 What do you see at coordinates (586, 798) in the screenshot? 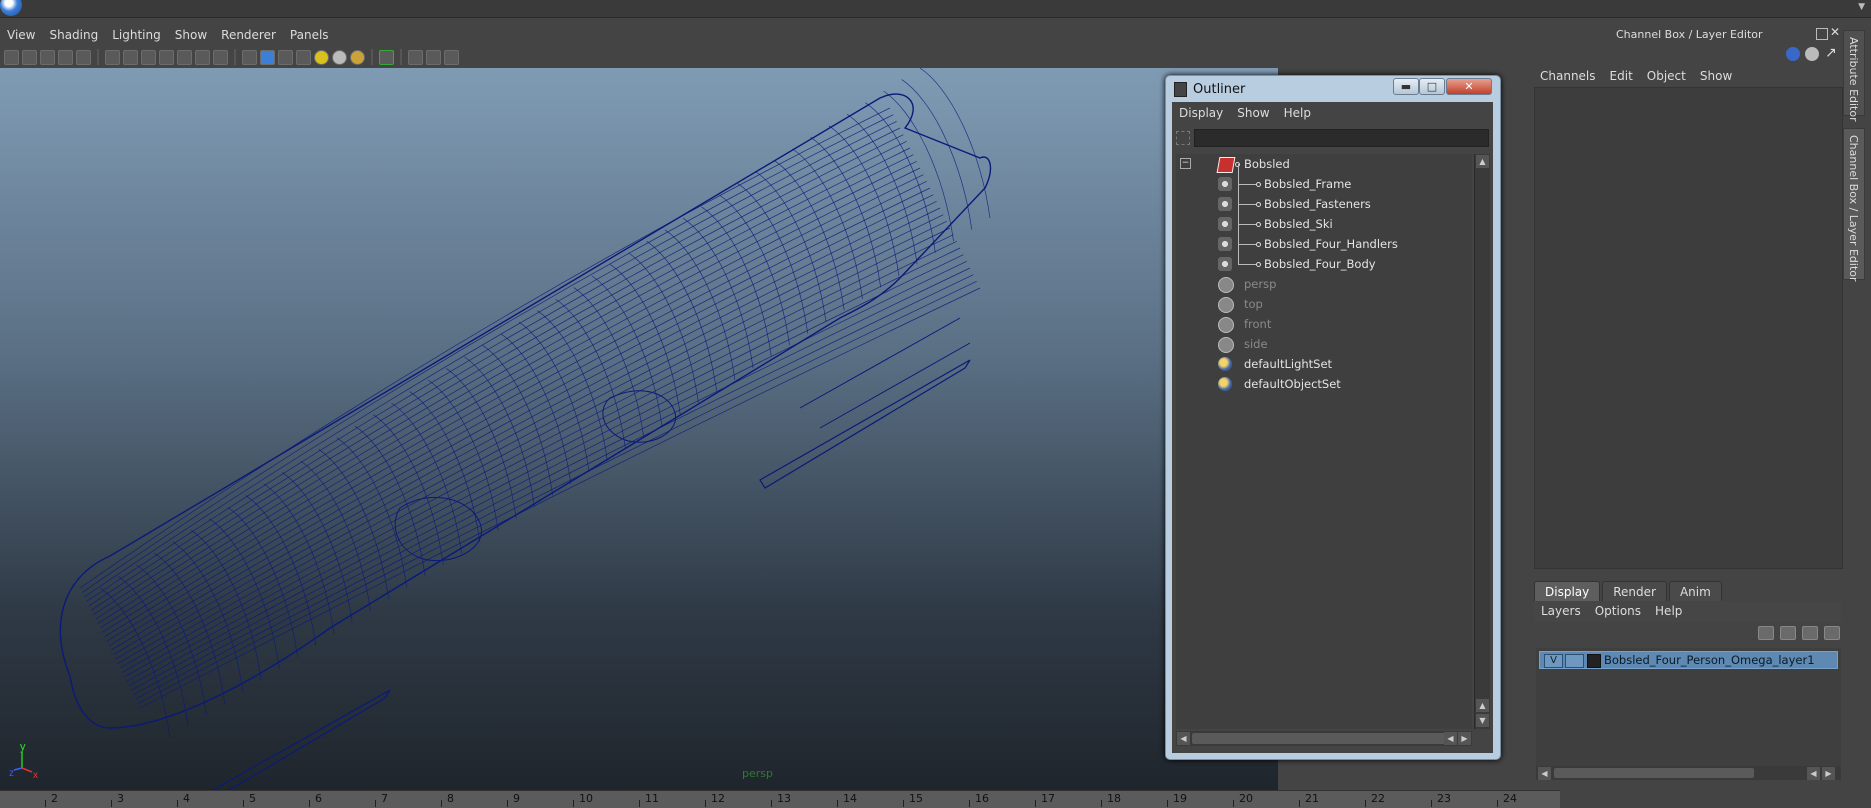
I see `timeline-tick-label: 10` at bounding box center [586, 798].